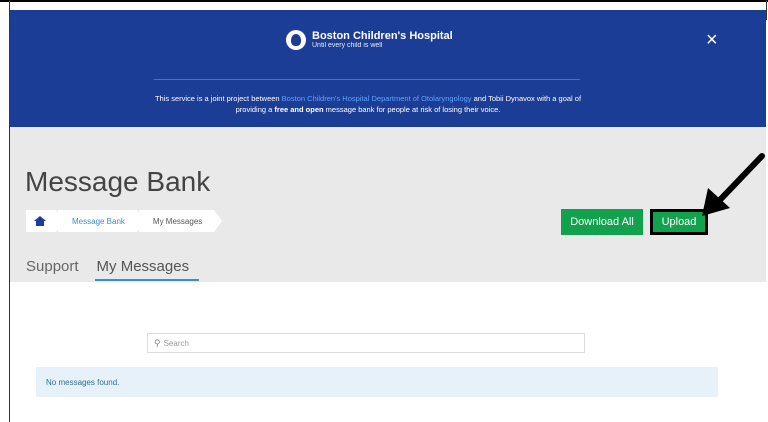 This screenshot has width=768, height=422. Describe the element at coordinates (147, 269) in the screenshot. I see `tab-my-messages: My Messages` at that location.